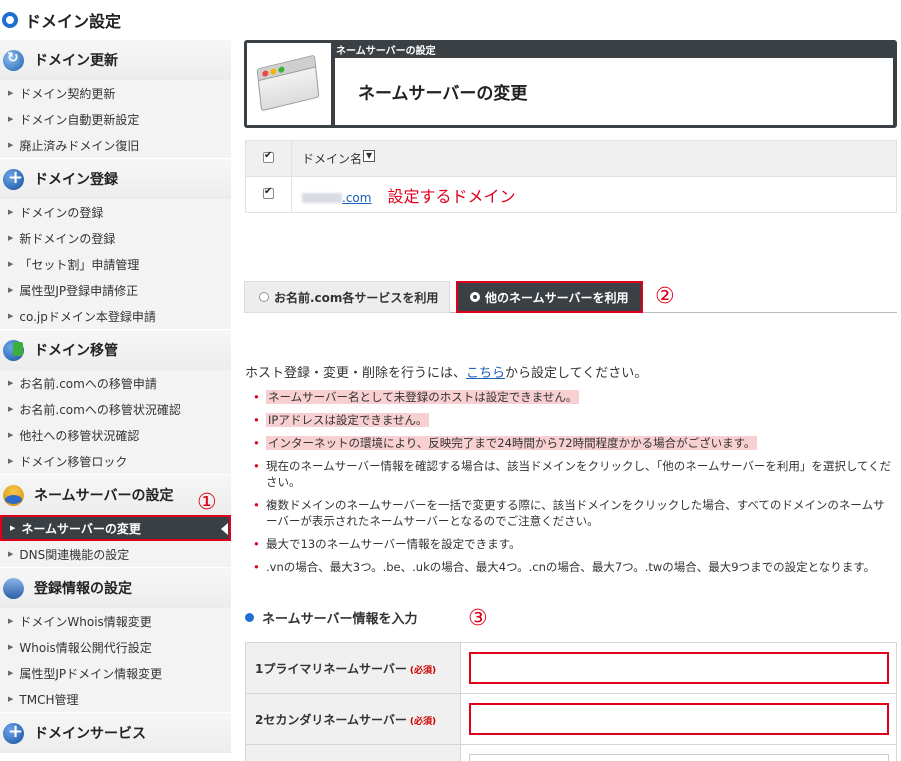  I want to click on domain-annotation: 設定するドメイン, so click(451, 196).